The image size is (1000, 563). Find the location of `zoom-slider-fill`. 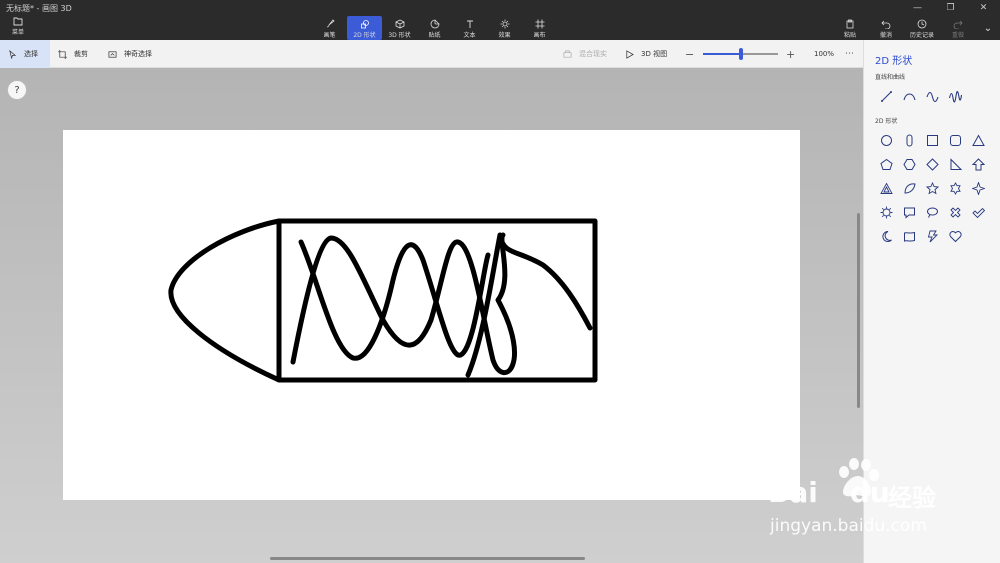

zoom-slider-fill is located at coordinates (722, 54).